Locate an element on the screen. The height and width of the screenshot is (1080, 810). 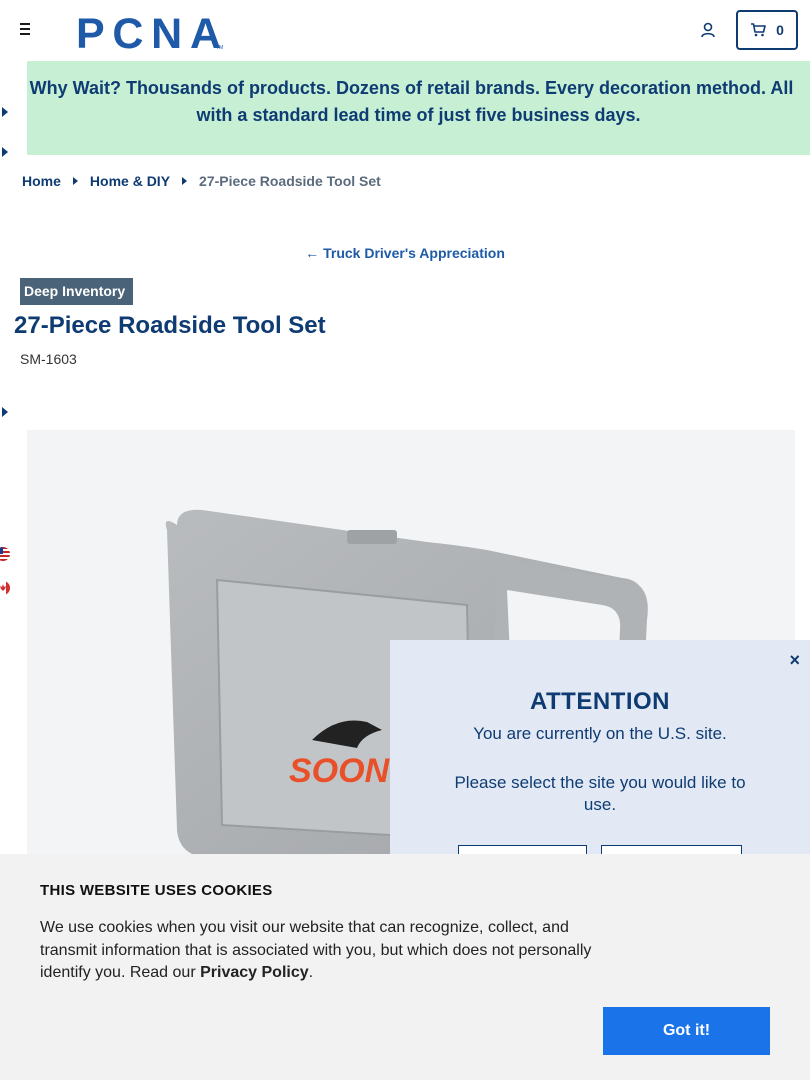
modal-message: You are currently on the U.S. site. is located at coordinates (600, 733).